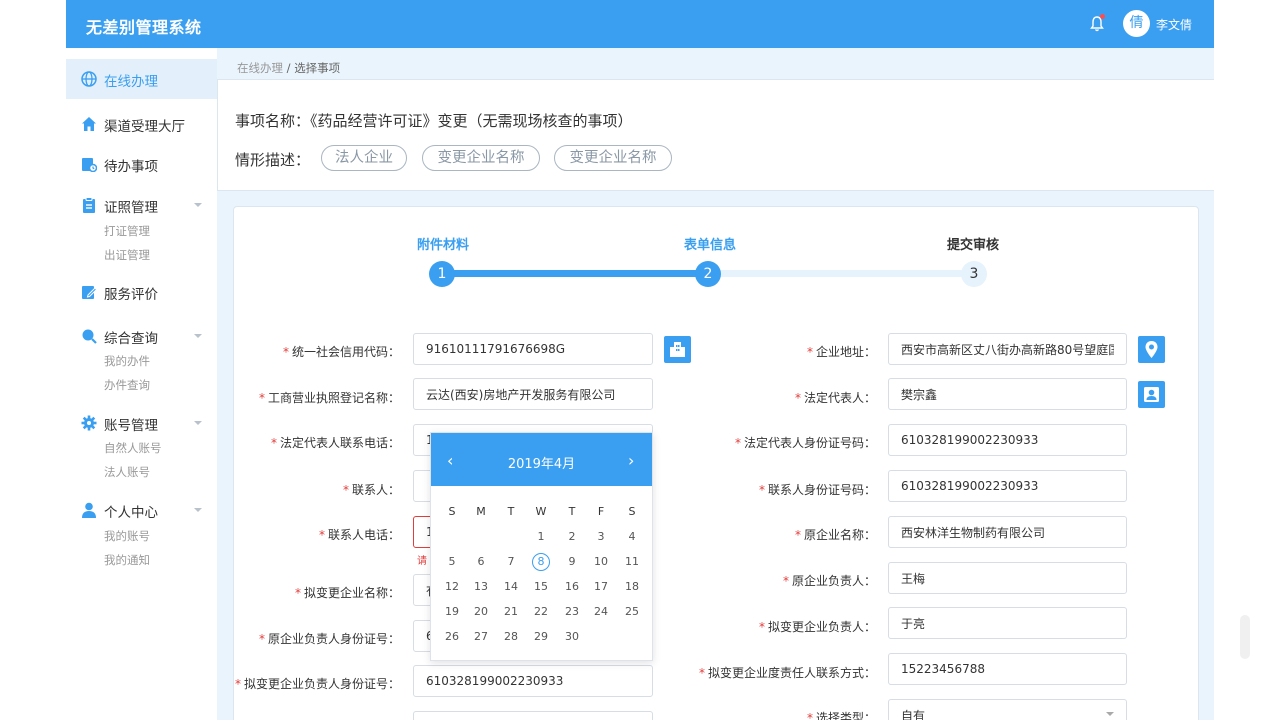 The height and width of the screenshot is (720, 1280). Describe the element at coordinates (511, 562) in the screenshot. I see `calendar-day: 7` at that location.